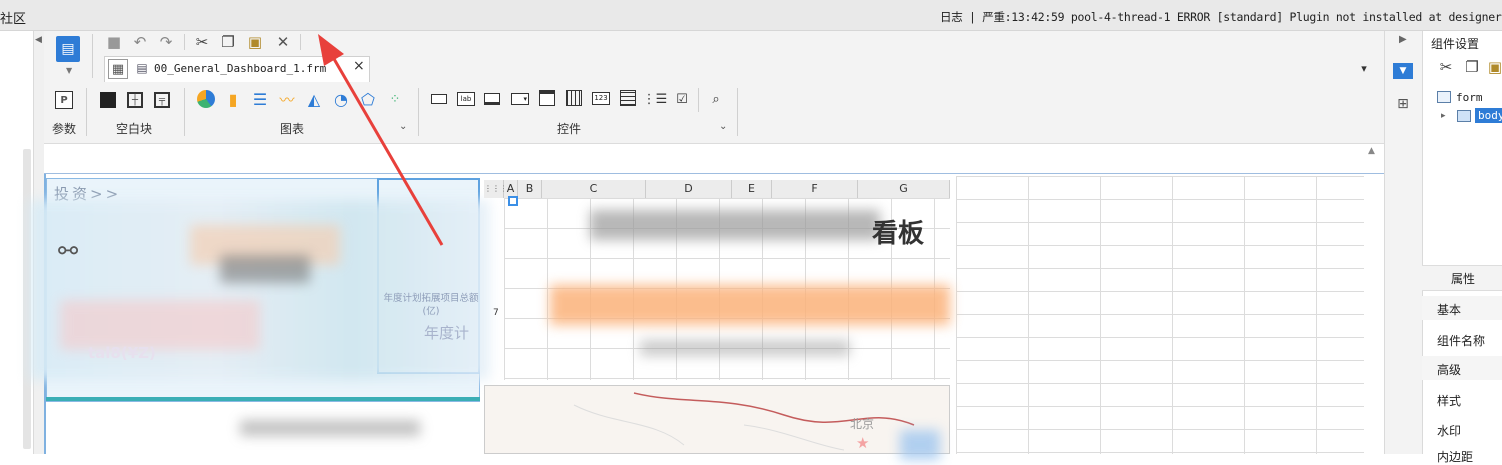  What do you see at coordinates (206, 99) in the screenshot?
I see `pie-chart-icon` at bounding box center [206, 99].